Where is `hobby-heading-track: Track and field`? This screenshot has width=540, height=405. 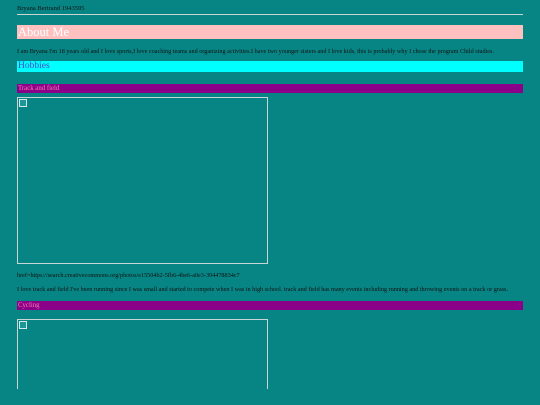 hobby-heading-track: Track and field is located at coordinates (270, 88).